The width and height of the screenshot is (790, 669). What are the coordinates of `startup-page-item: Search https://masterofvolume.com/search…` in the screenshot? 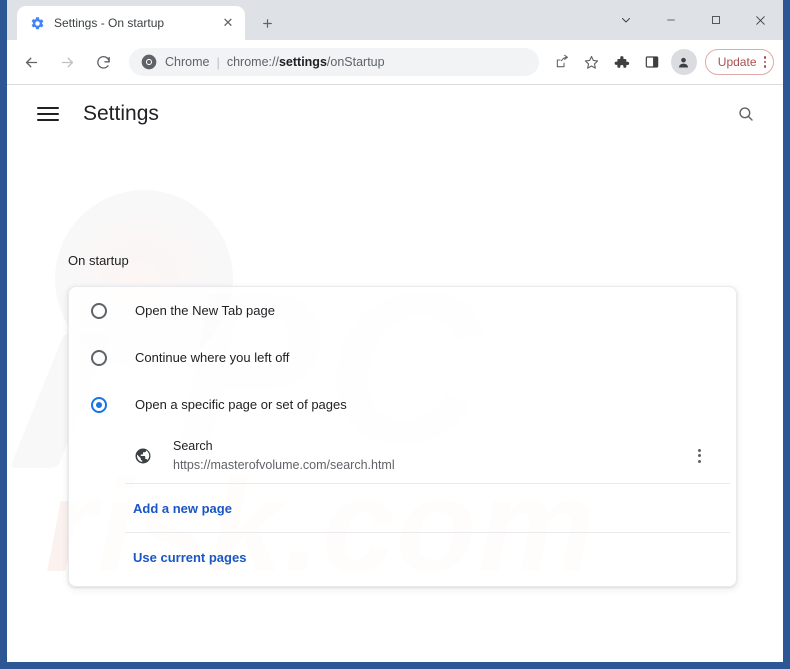 It's located at (427, 456).